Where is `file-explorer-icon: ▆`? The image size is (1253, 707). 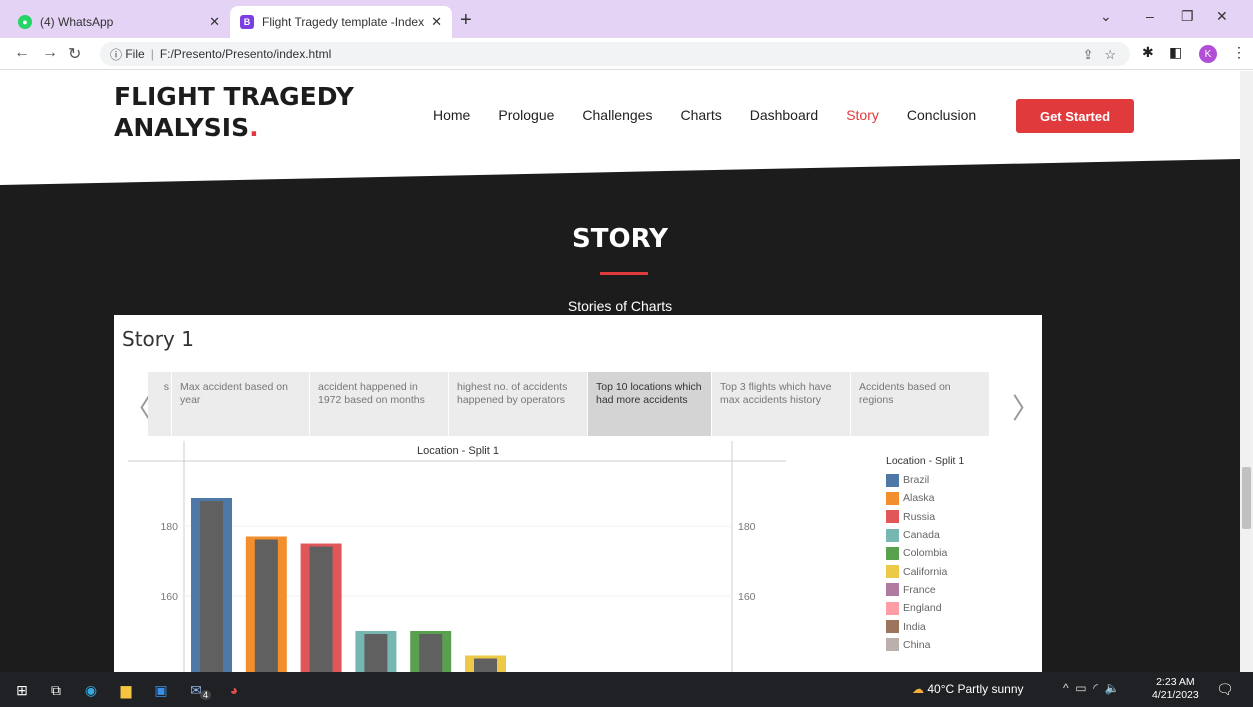 file-explorer-icon: ▆ is located at coordinates (126, 690).